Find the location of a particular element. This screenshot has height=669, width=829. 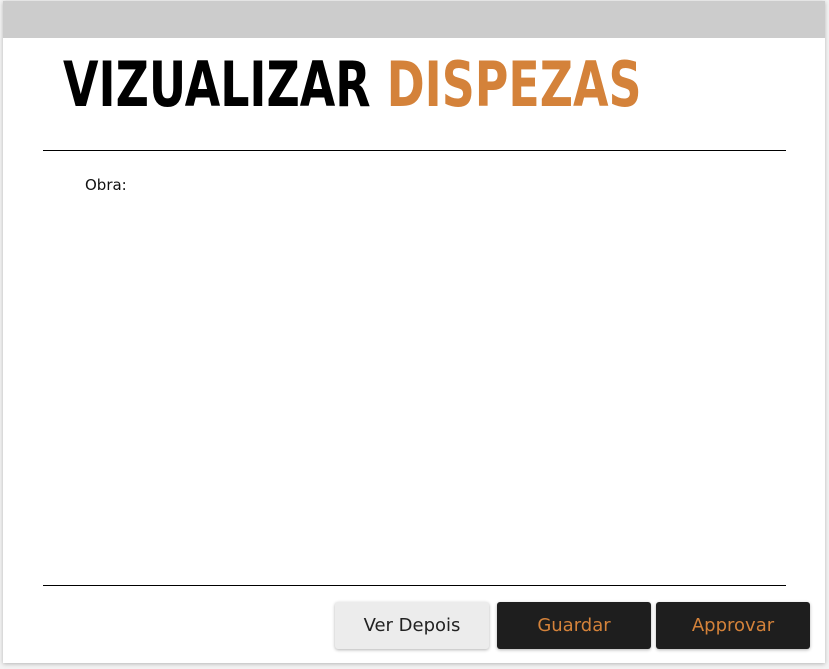

page-title: VIZUALIZAR DISPEZAS is located at coordinates (352, 85).